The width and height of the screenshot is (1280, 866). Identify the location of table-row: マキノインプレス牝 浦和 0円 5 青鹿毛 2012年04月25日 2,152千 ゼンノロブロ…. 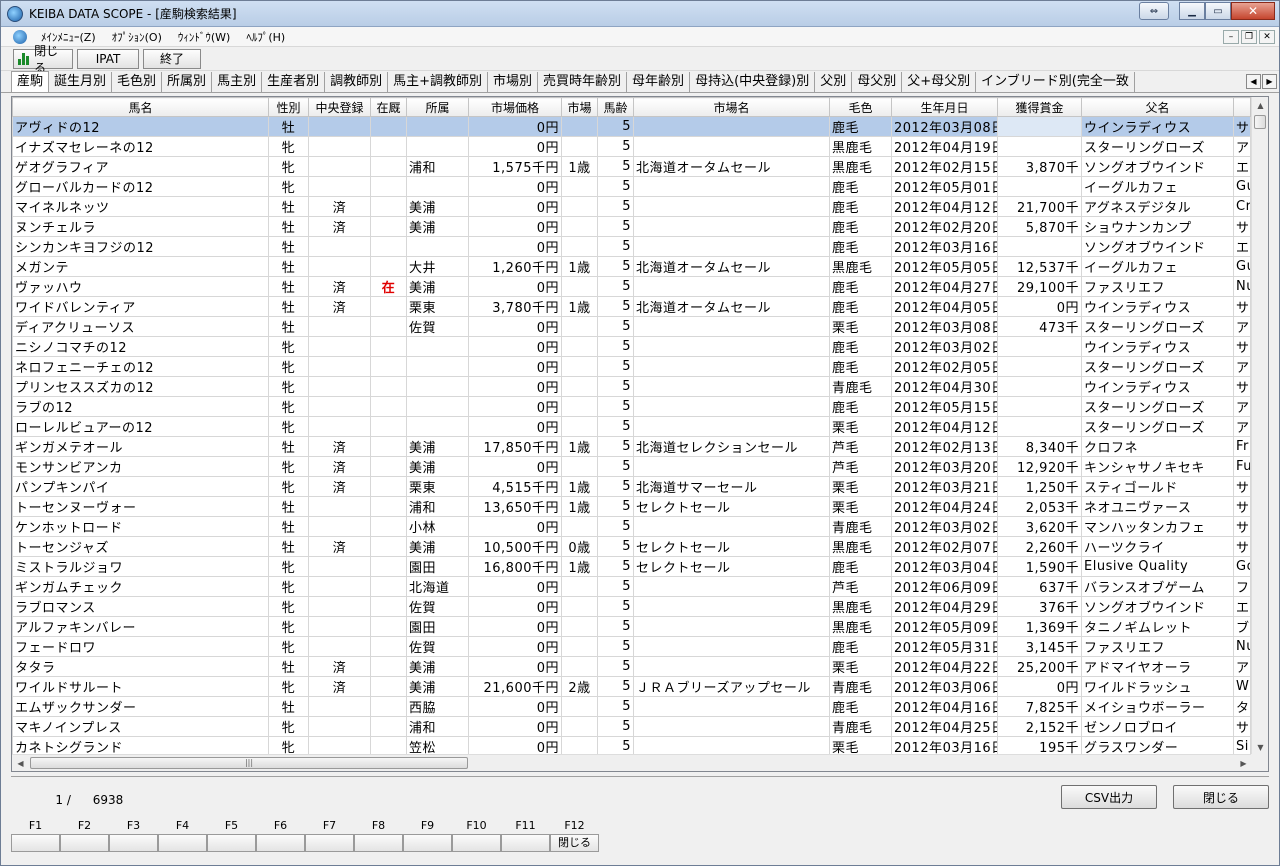
(631, 726).